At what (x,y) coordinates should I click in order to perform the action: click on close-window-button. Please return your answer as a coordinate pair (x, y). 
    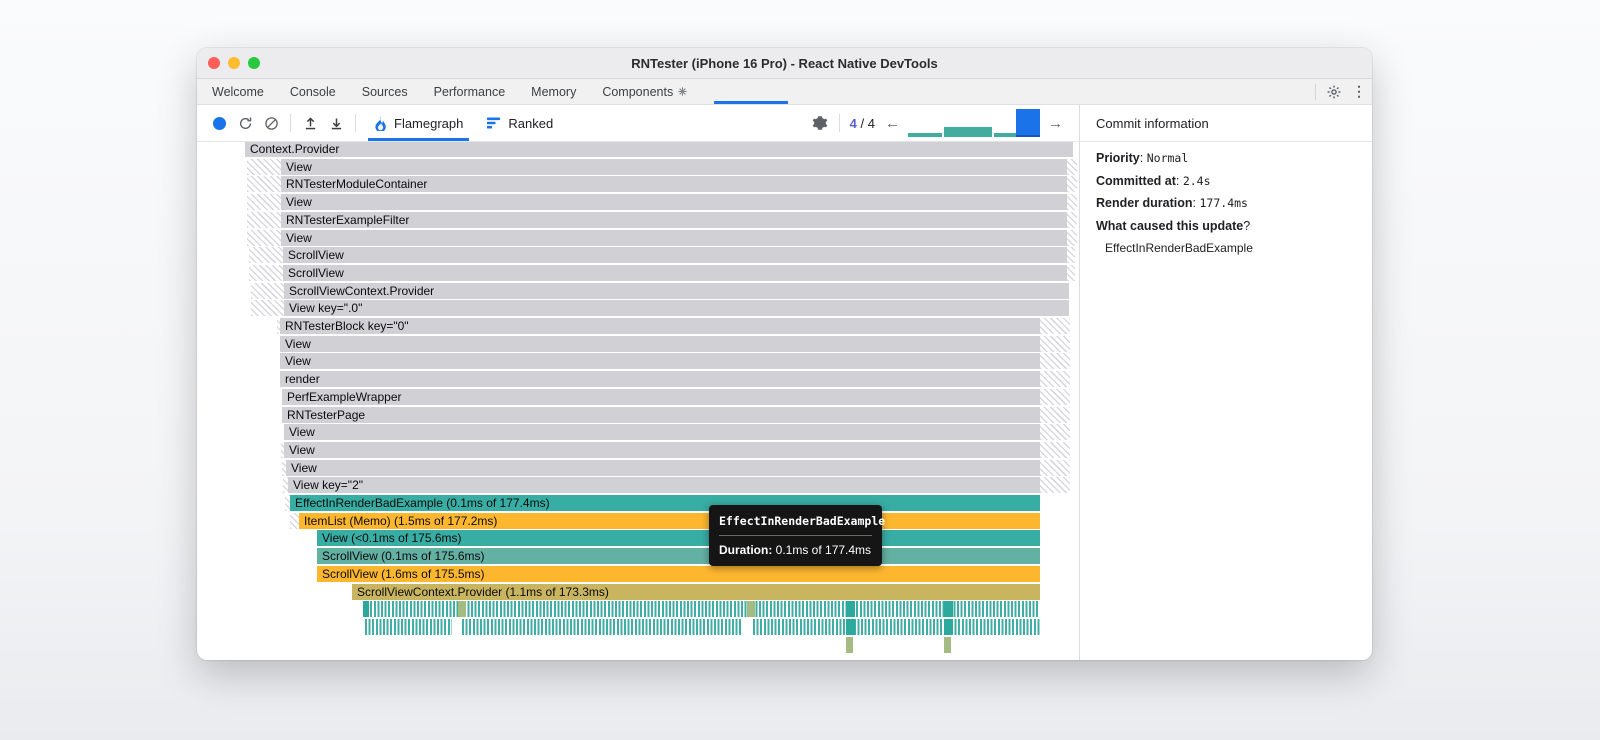
    Looking at the image, I should click on (214, 63).